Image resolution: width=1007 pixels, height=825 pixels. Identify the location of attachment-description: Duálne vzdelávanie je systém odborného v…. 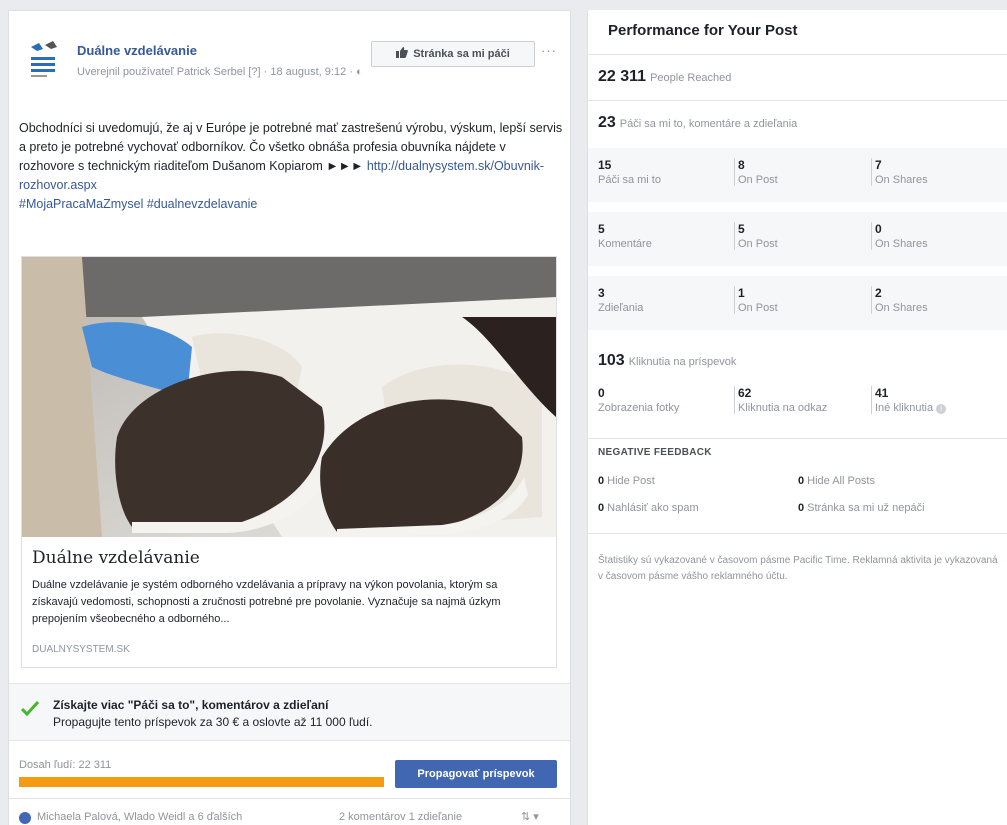
(266, 602).